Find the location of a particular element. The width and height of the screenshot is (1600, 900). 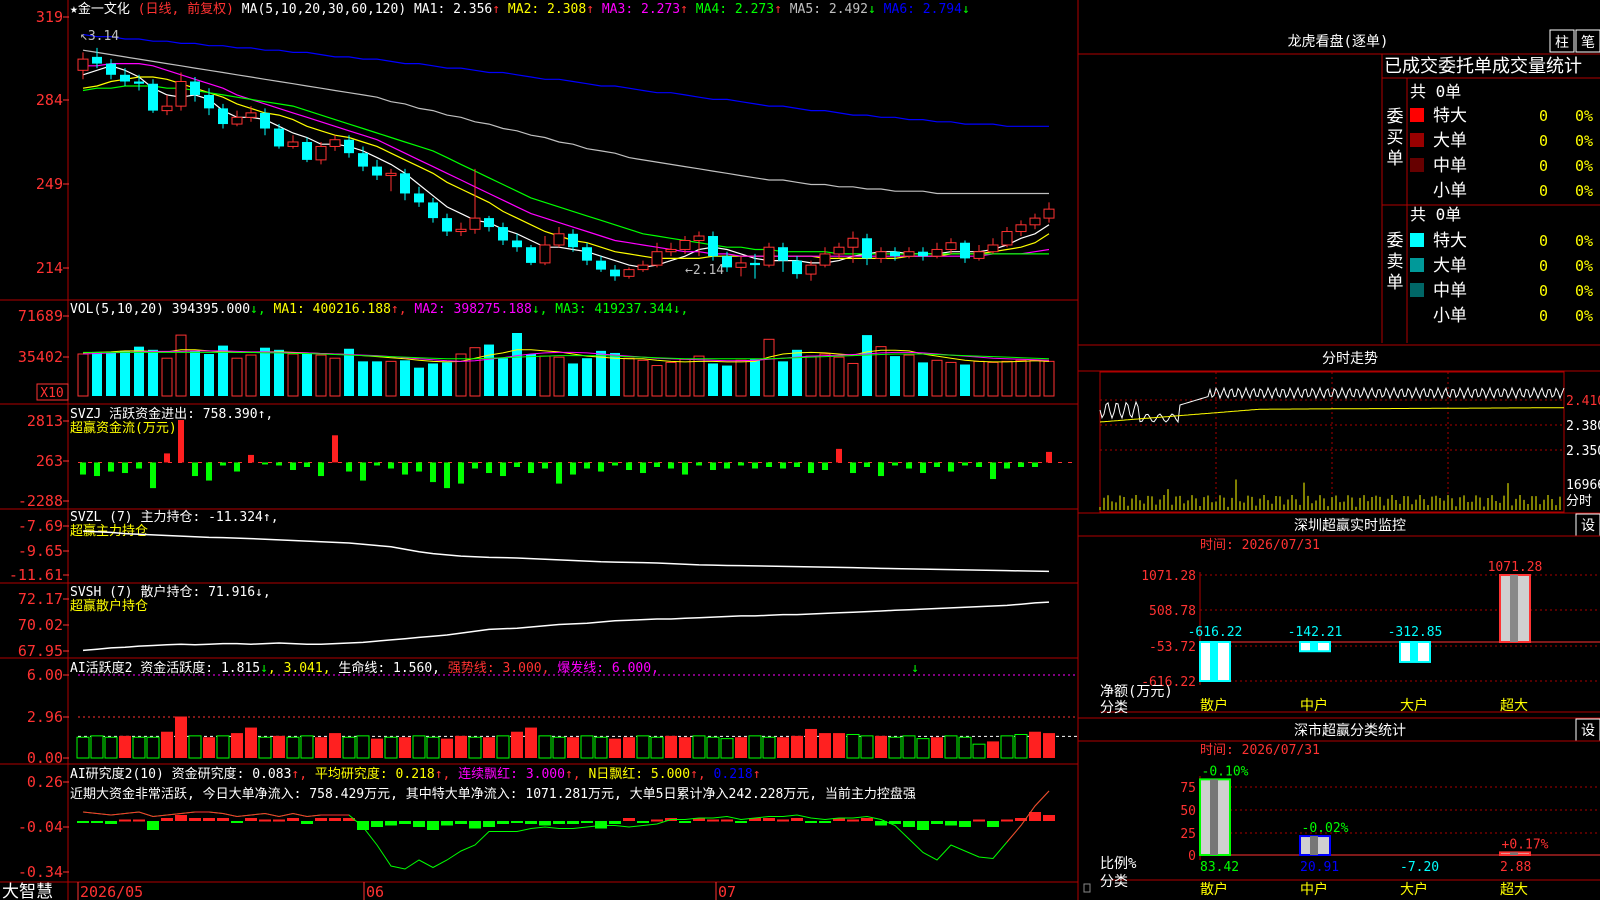

stats-settings-label: 设 is located at coordinates (1588, 731).